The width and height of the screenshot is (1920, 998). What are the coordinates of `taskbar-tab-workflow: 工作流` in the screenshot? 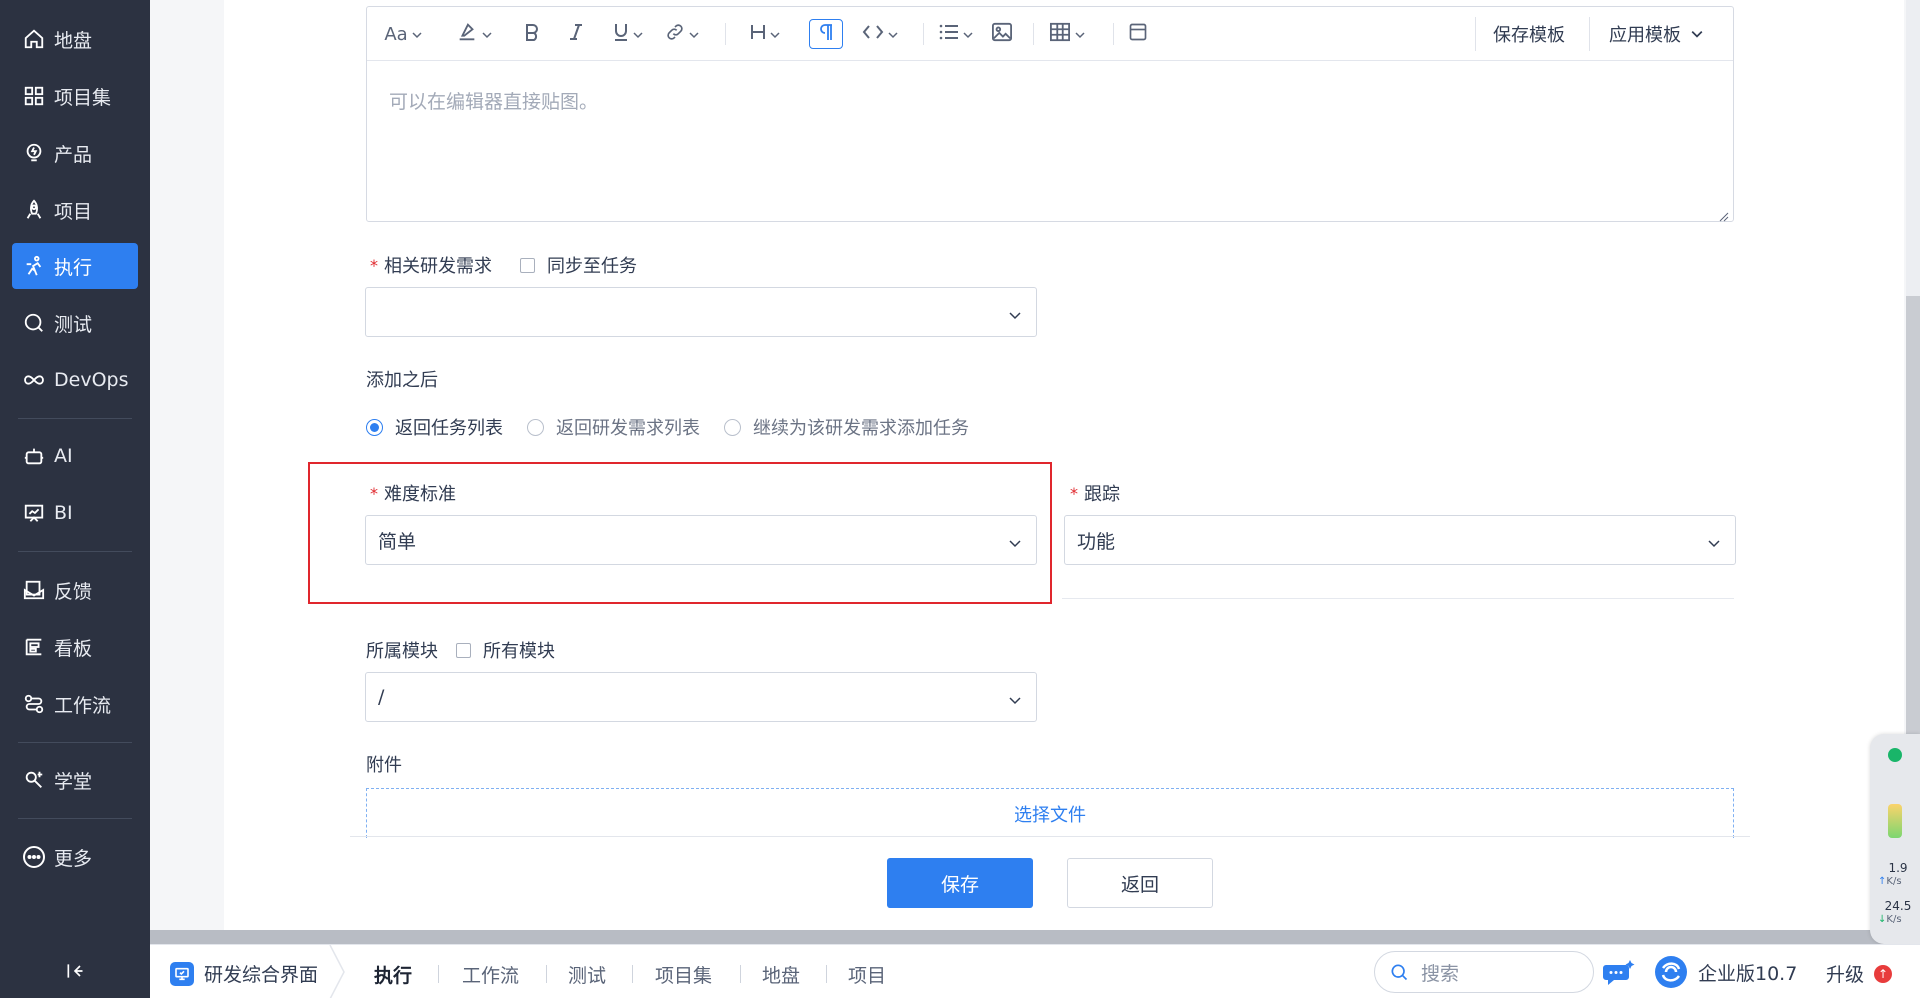 It's located at (490, 974).